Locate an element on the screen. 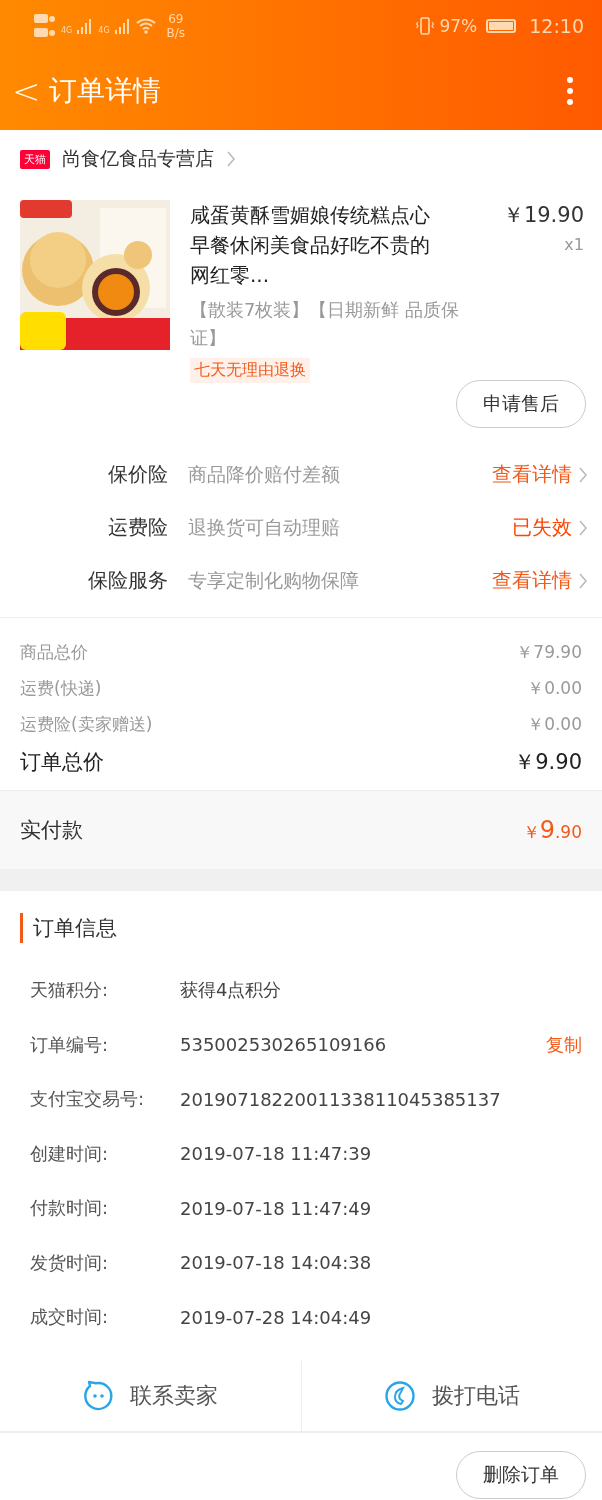 The width and height of the screenshot is (602, 1500). info-value: 2019-07-18 11:47:49 is located at coordinates (276, 1208).